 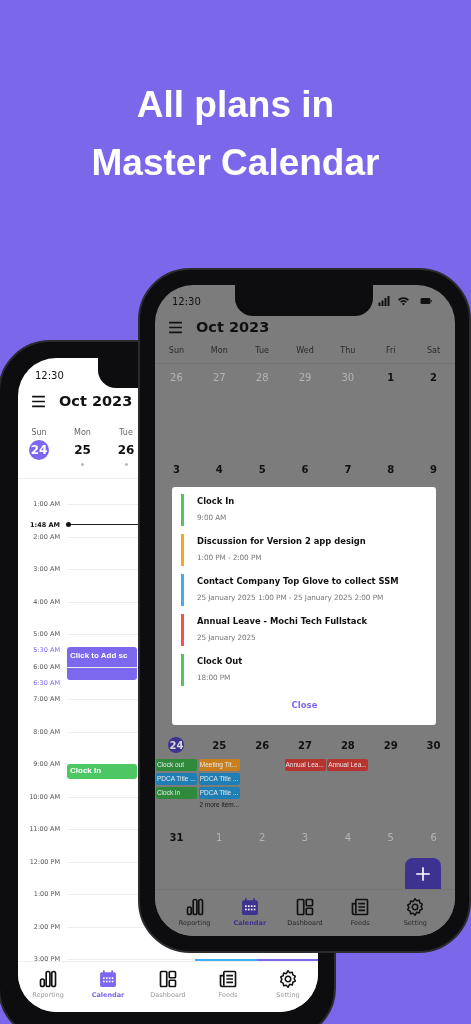 What do you see at coordinates (282, 621) in the screenshot?
I see `event-title: Annual Leave - Mochi Tech Fullstack` at bounding box center [282, 621].